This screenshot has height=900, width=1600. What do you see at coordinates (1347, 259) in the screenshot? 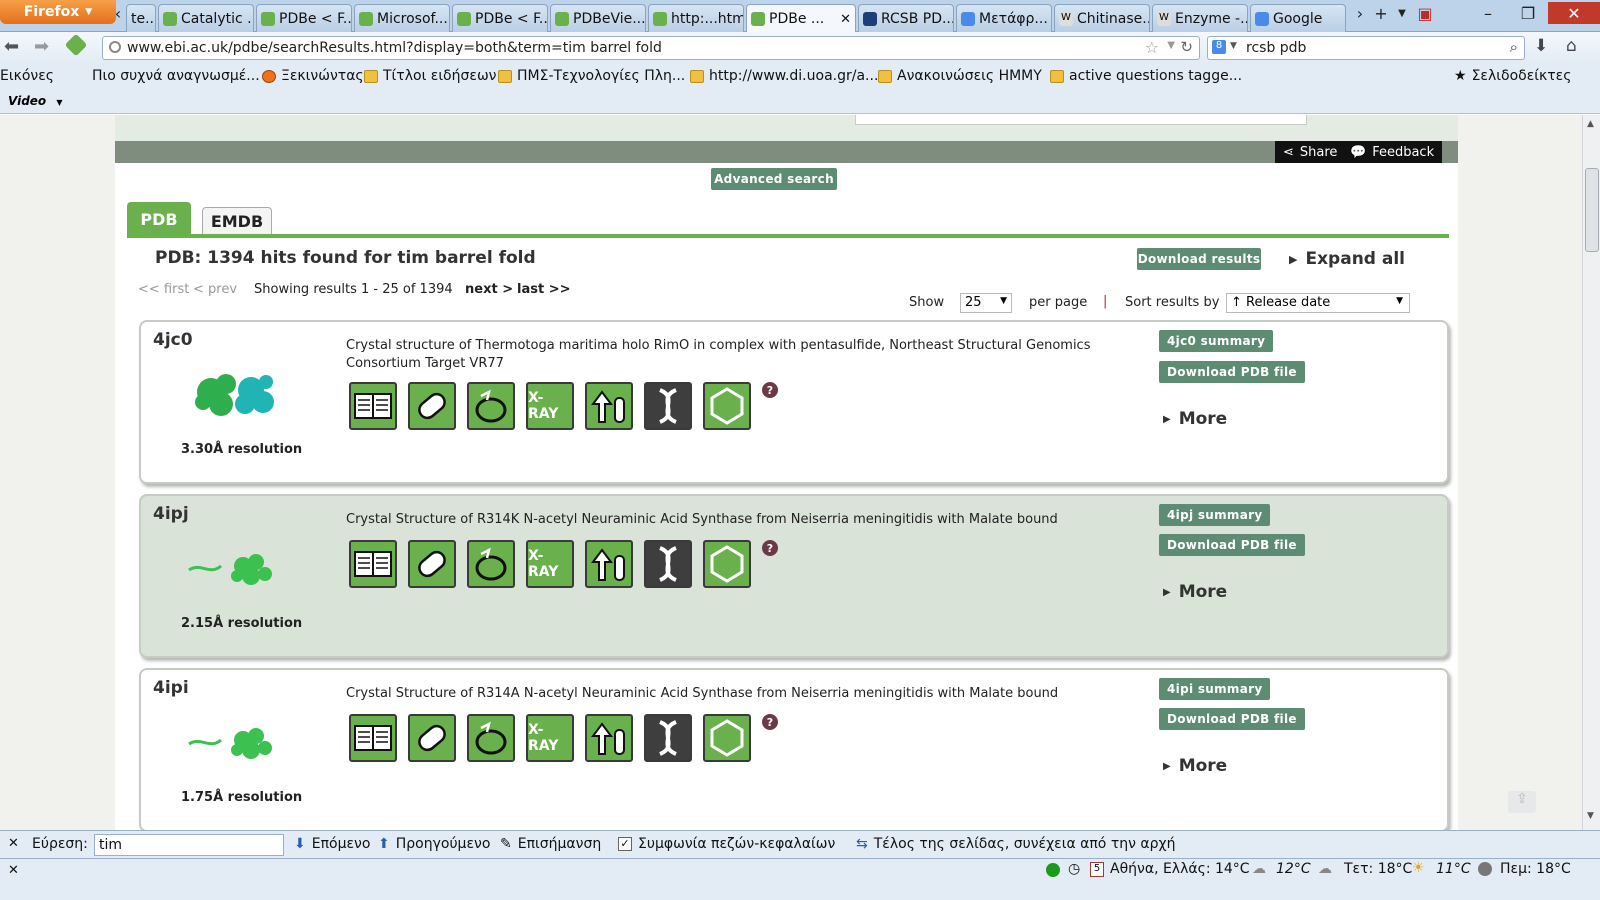
I see `expand-all-button: ▶ Expand all` at bounding box center [1347, 259].